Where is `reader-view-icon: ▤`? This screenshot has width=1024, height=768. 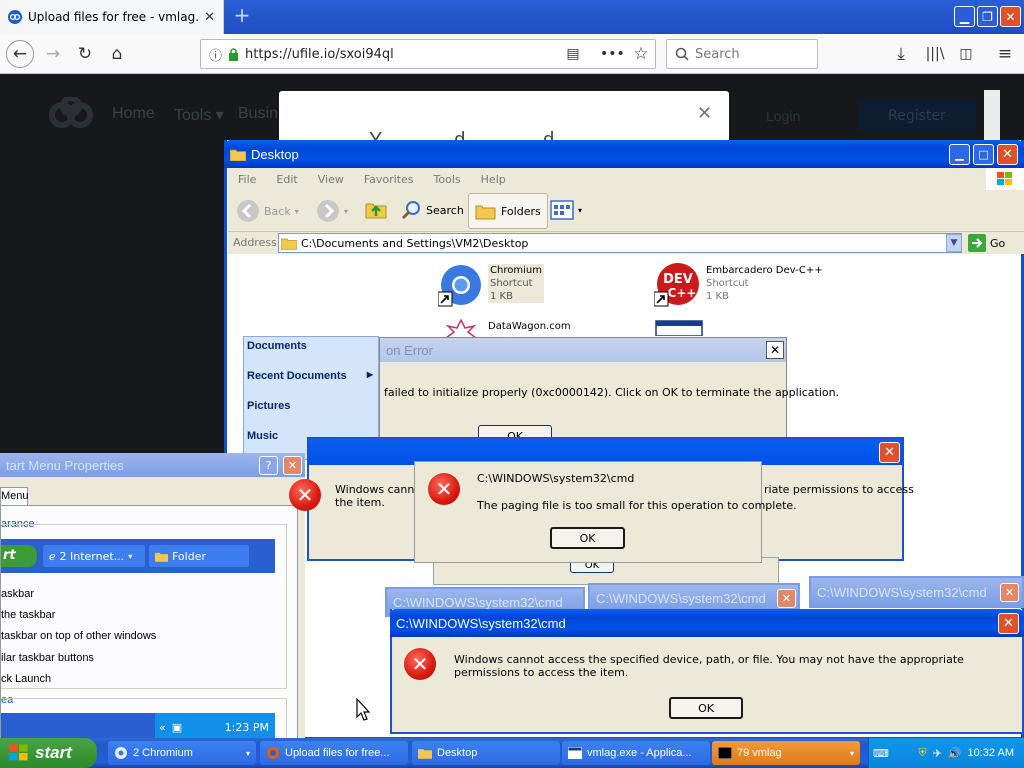 reader-view-icon: ▤ is located at coordinates (573, 54).